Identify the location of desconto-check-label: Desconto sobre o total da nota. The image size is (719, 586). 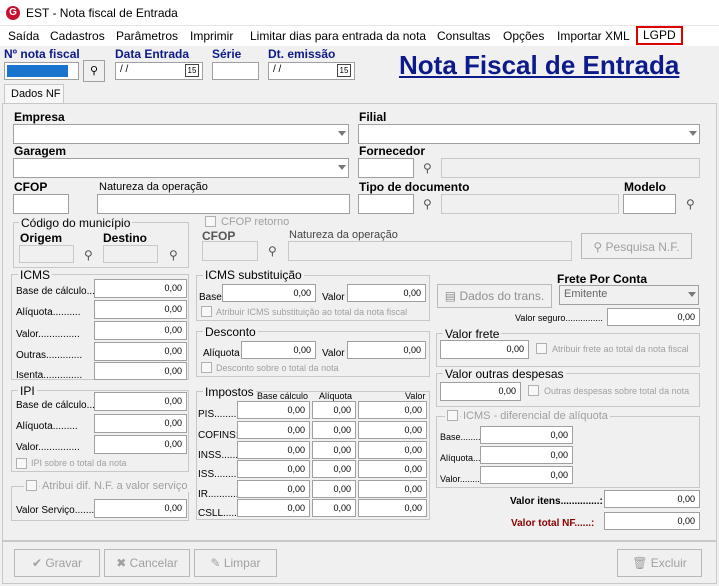
(277, 368).